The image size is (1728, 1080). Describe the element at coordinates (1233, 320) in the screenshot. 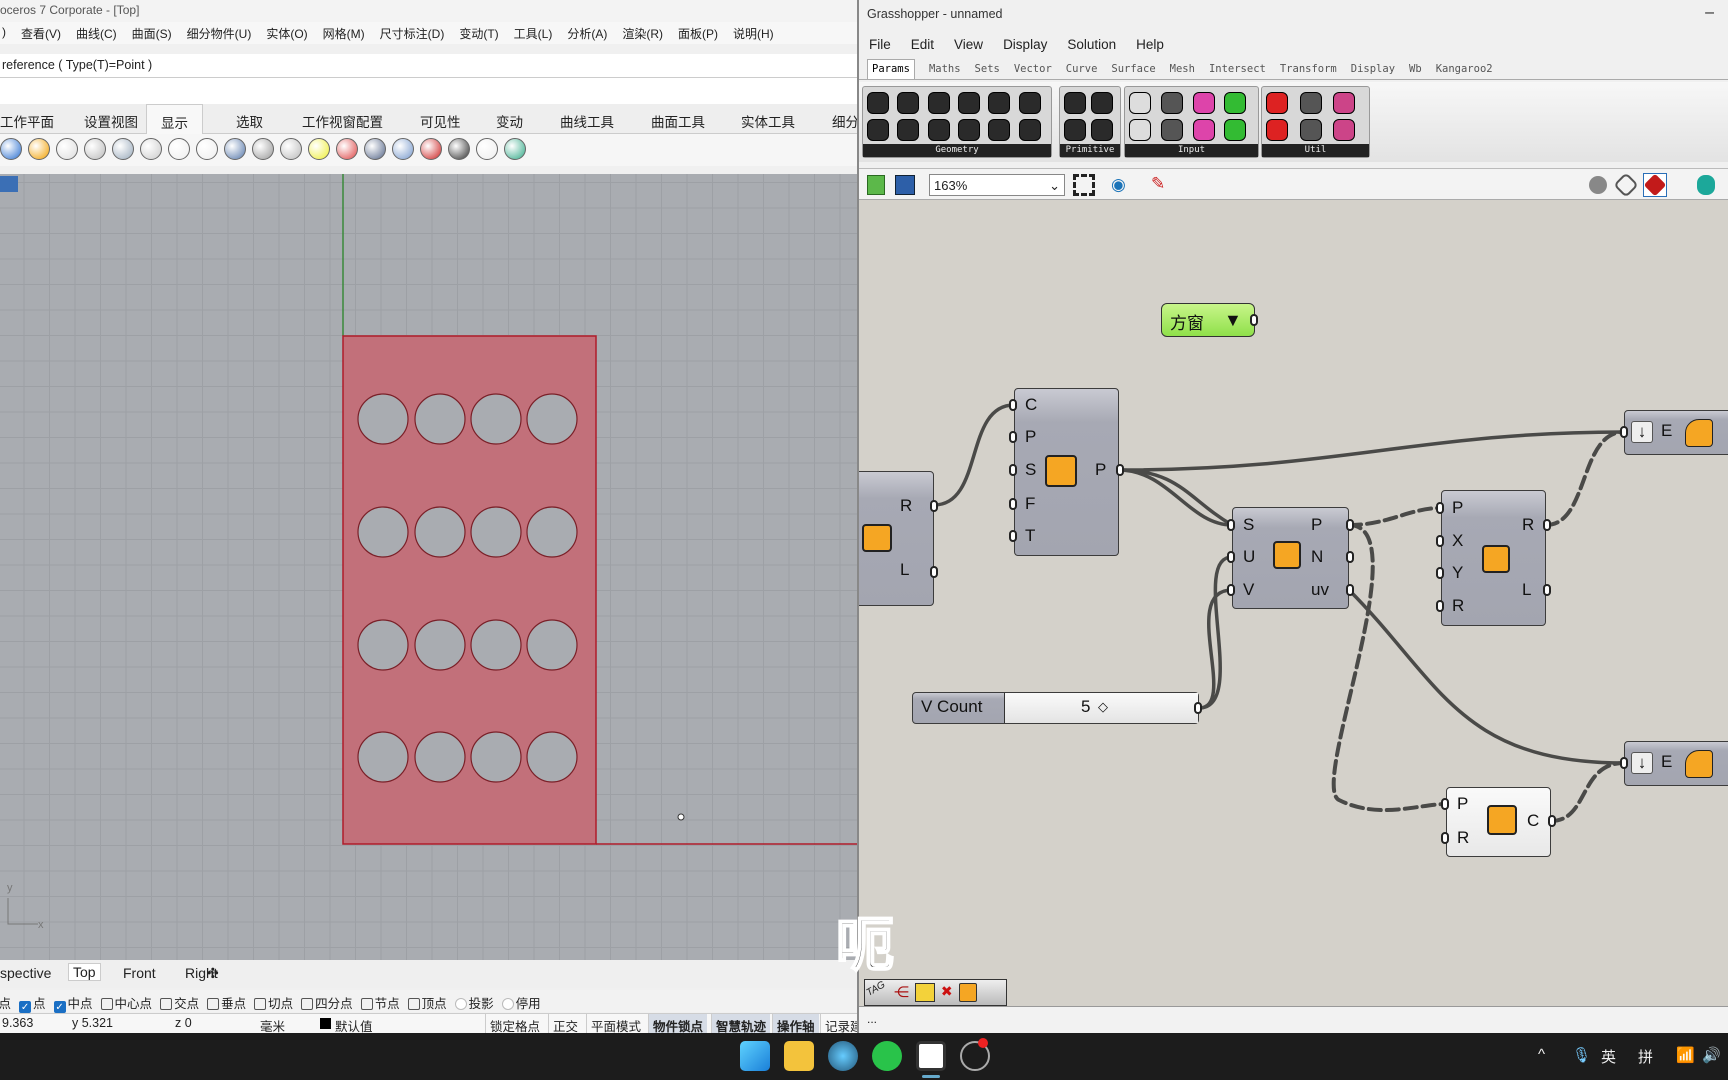

I see `dropdown-triangle-icon: ▼` at that location.